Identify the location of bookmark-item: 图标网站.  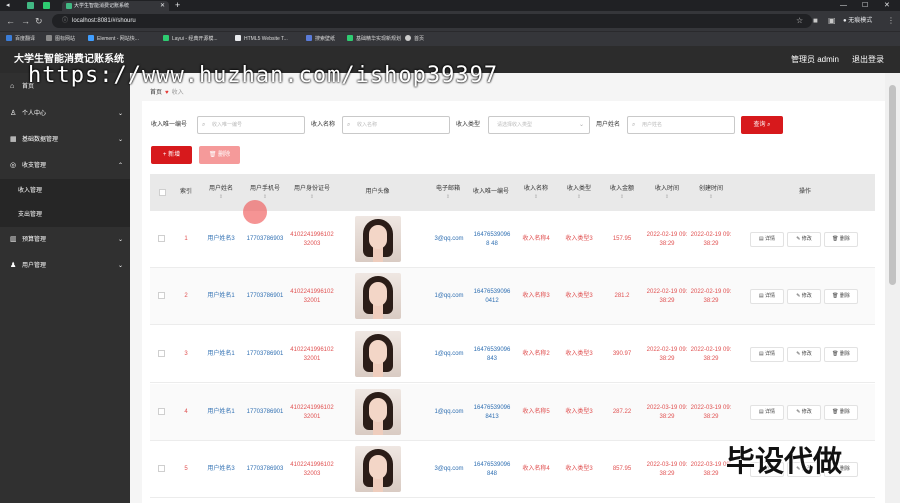
(60, 39).